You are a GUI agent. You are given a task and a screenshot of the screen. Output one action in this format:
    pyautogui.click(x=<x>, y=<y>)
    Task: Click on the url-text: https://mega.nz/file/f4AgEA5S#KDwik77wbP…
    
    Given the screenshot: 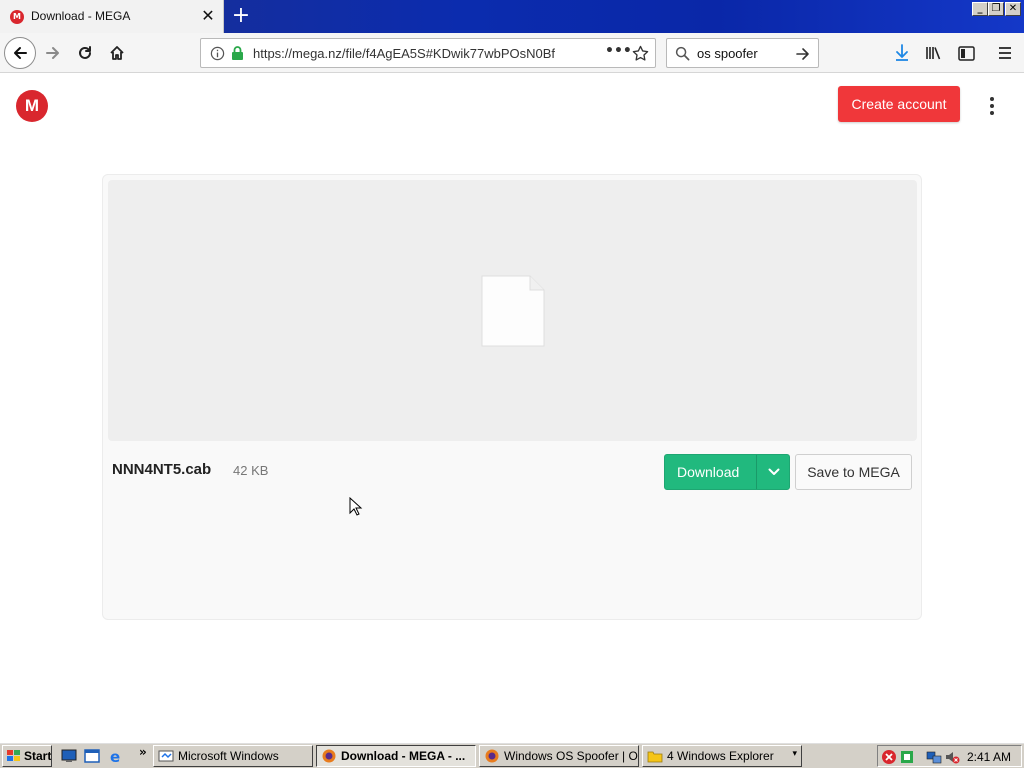 What is the action you would take?
    pyautogui.click(x=404, y=53)
    